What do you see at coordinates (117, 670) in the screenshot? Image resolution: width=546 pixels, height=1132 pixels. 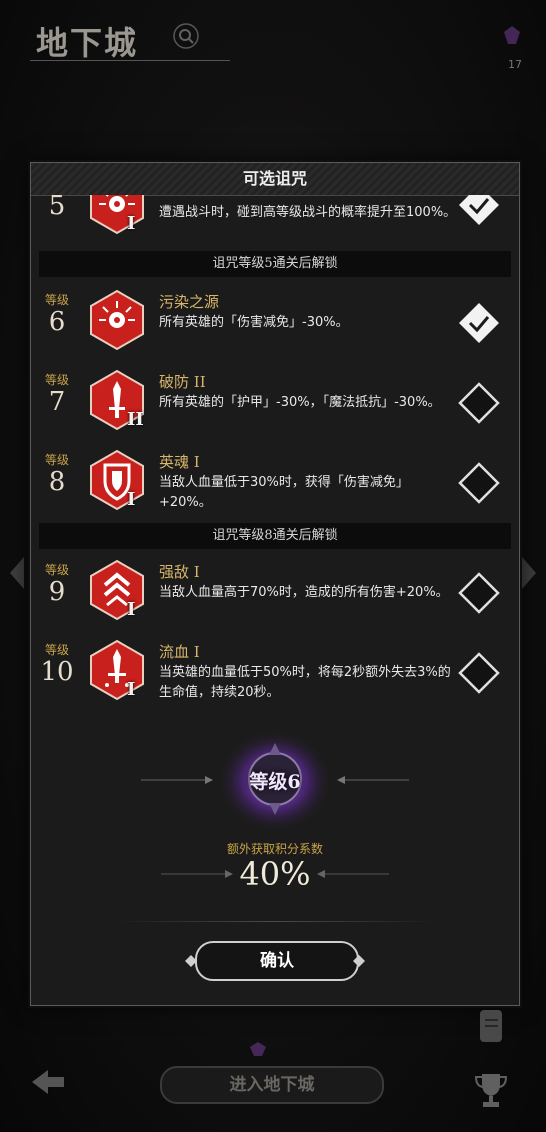 I see `bleeding-sword-icon` at bounding box center [117, 670].